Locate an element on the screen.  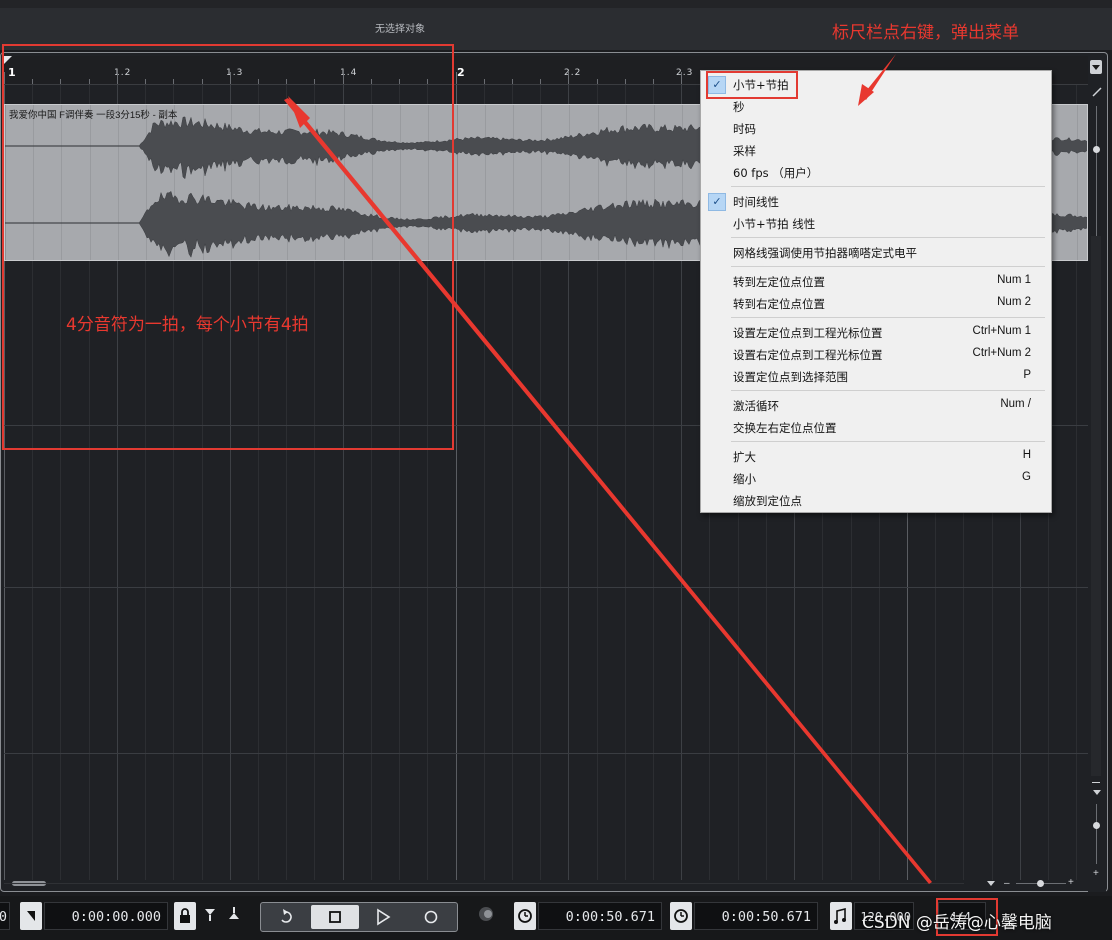
edit-pencil-icon is located at coordinates (1097, 92).